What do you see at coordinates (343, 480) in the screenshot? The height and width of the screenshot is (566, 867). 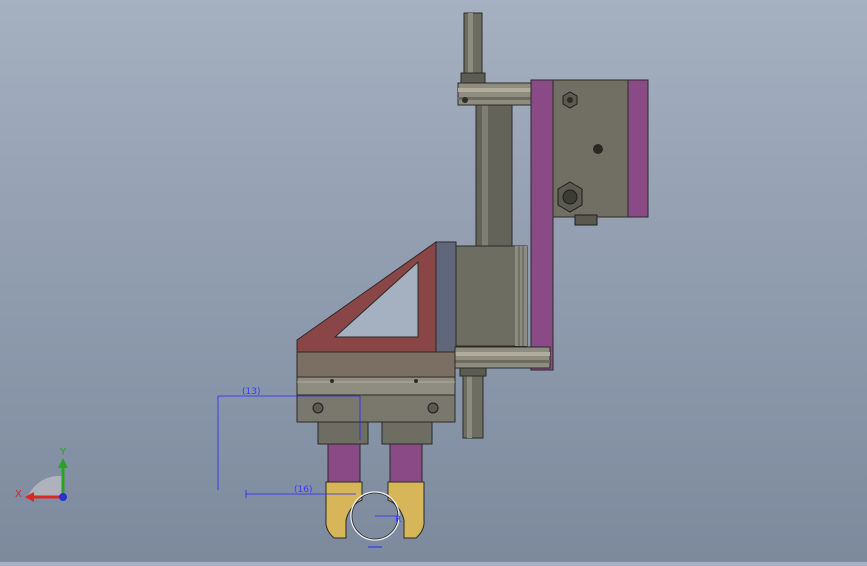 I see `gripper-jaw-left` at bounding box center [343, 480].